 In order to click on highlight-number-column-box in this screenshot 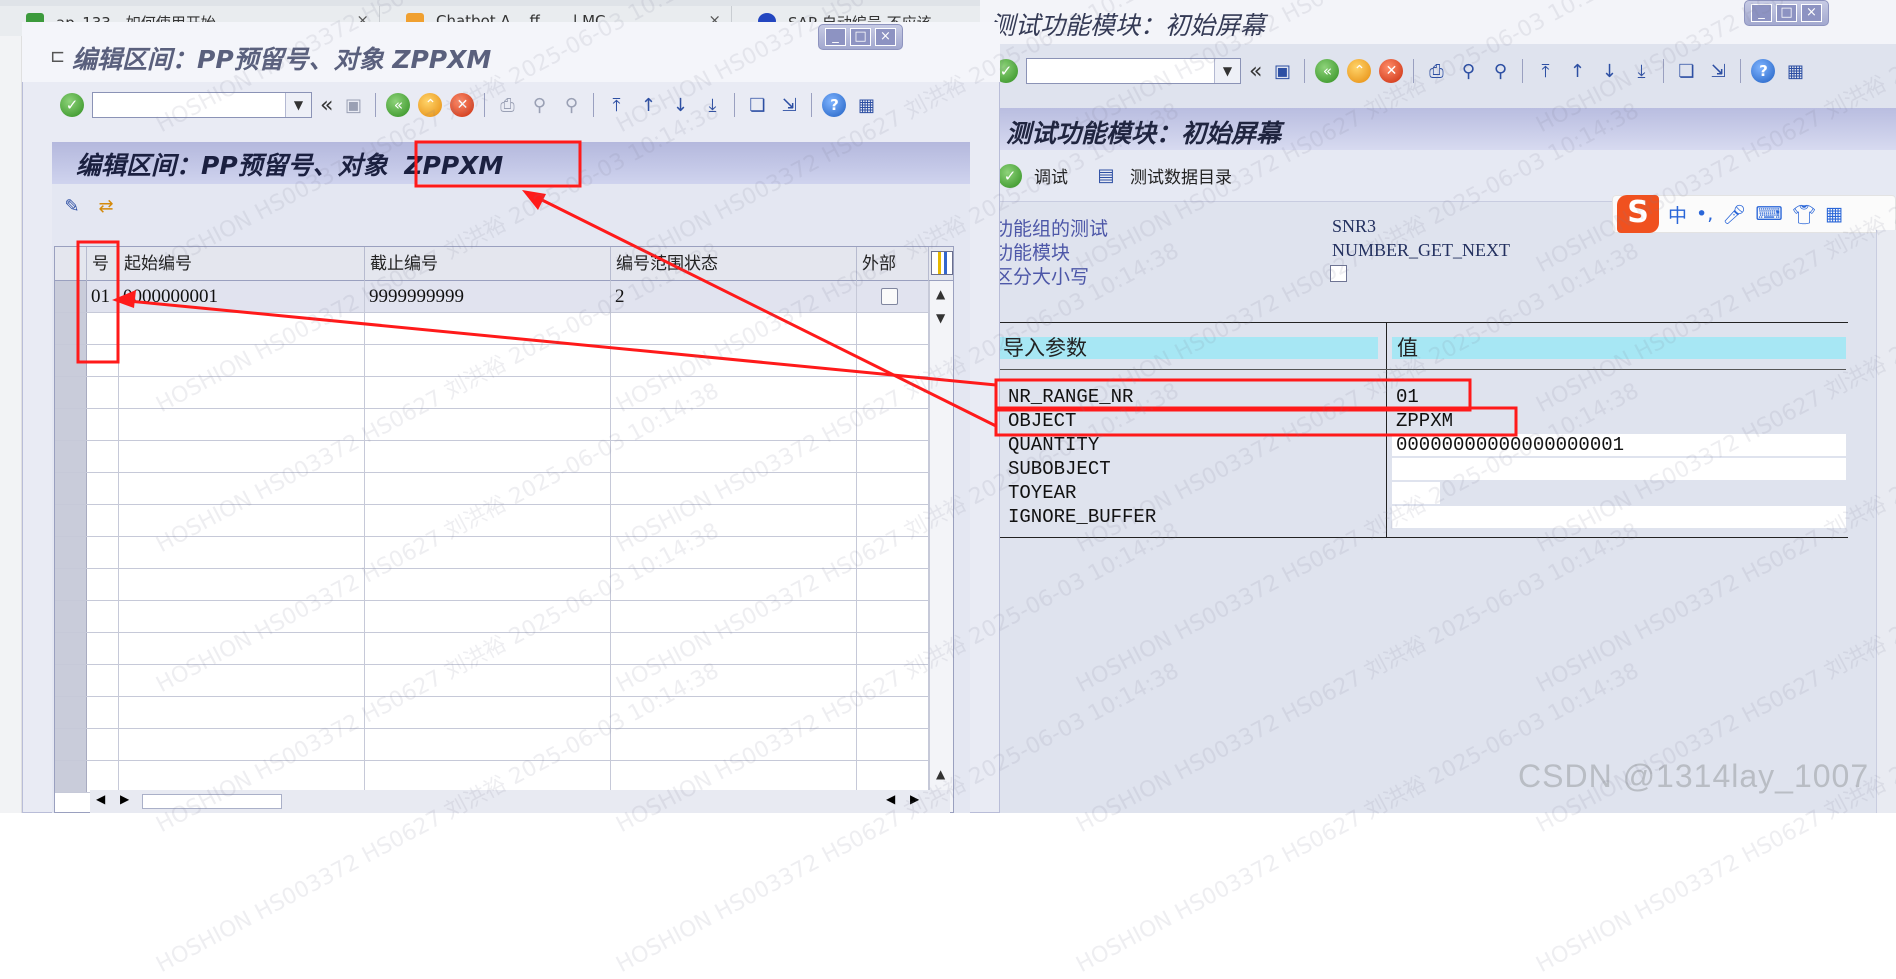, I will do `click(98, 302)`.